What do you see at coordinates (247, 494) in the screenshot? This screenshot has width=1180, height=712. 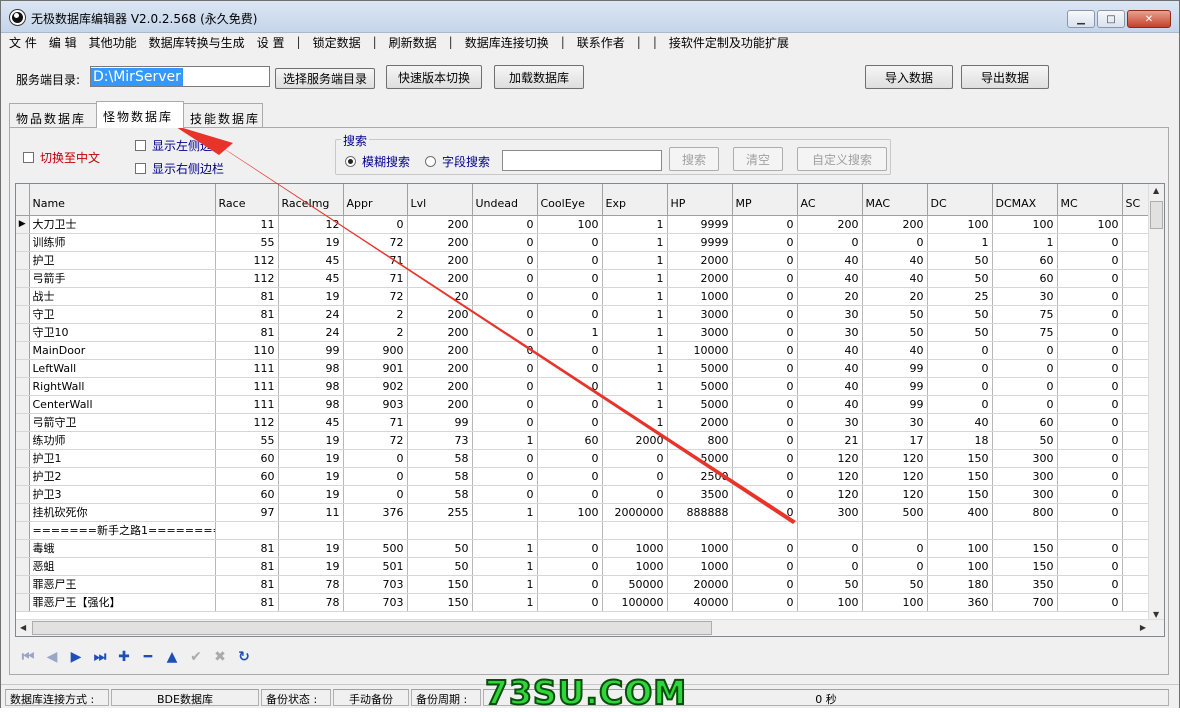 I see `cell-race: 60` at bounding box center [247, 494].